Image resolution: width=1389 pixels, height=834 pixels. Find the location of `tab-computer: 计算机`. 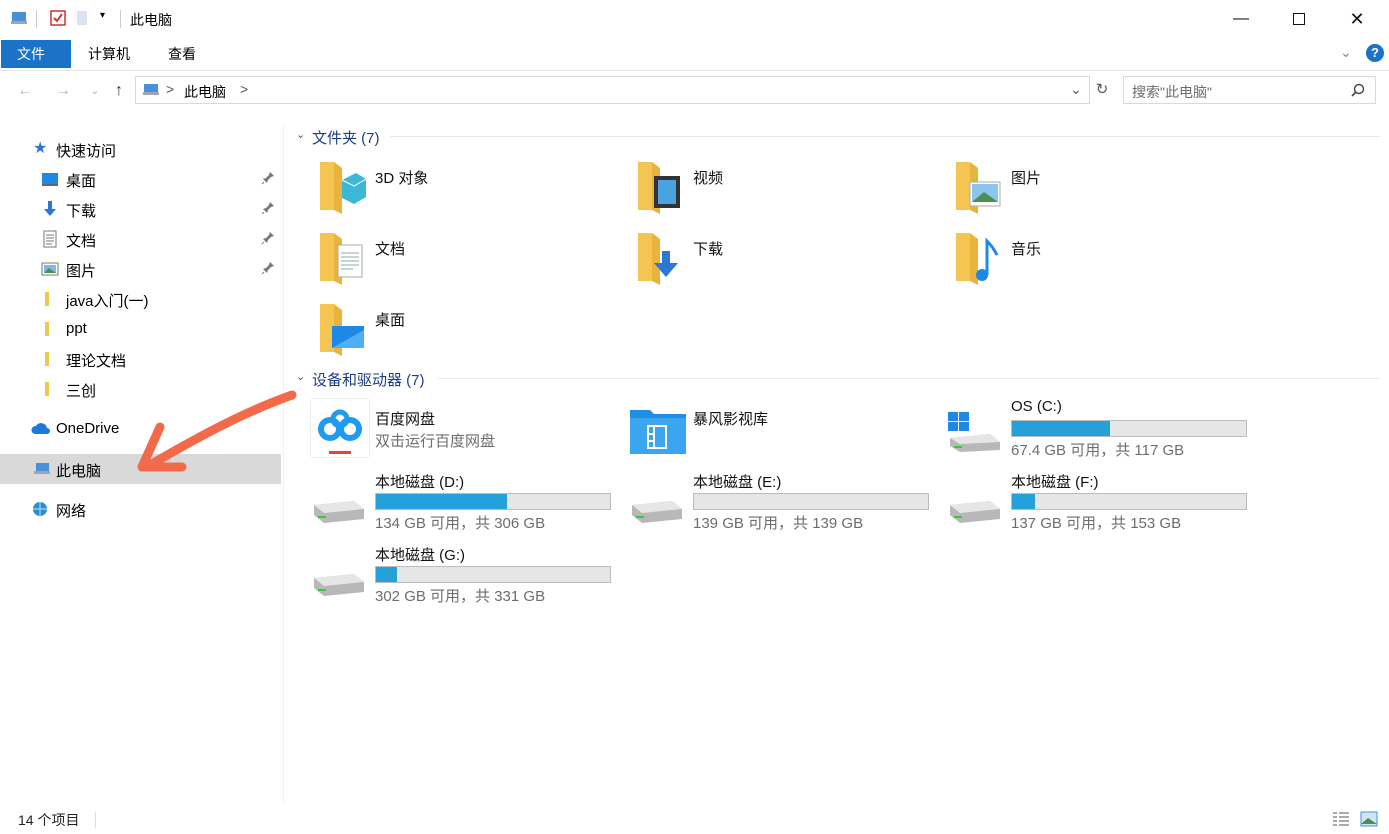

tab-computer: 计算机 is located at coordinates (109, 54).